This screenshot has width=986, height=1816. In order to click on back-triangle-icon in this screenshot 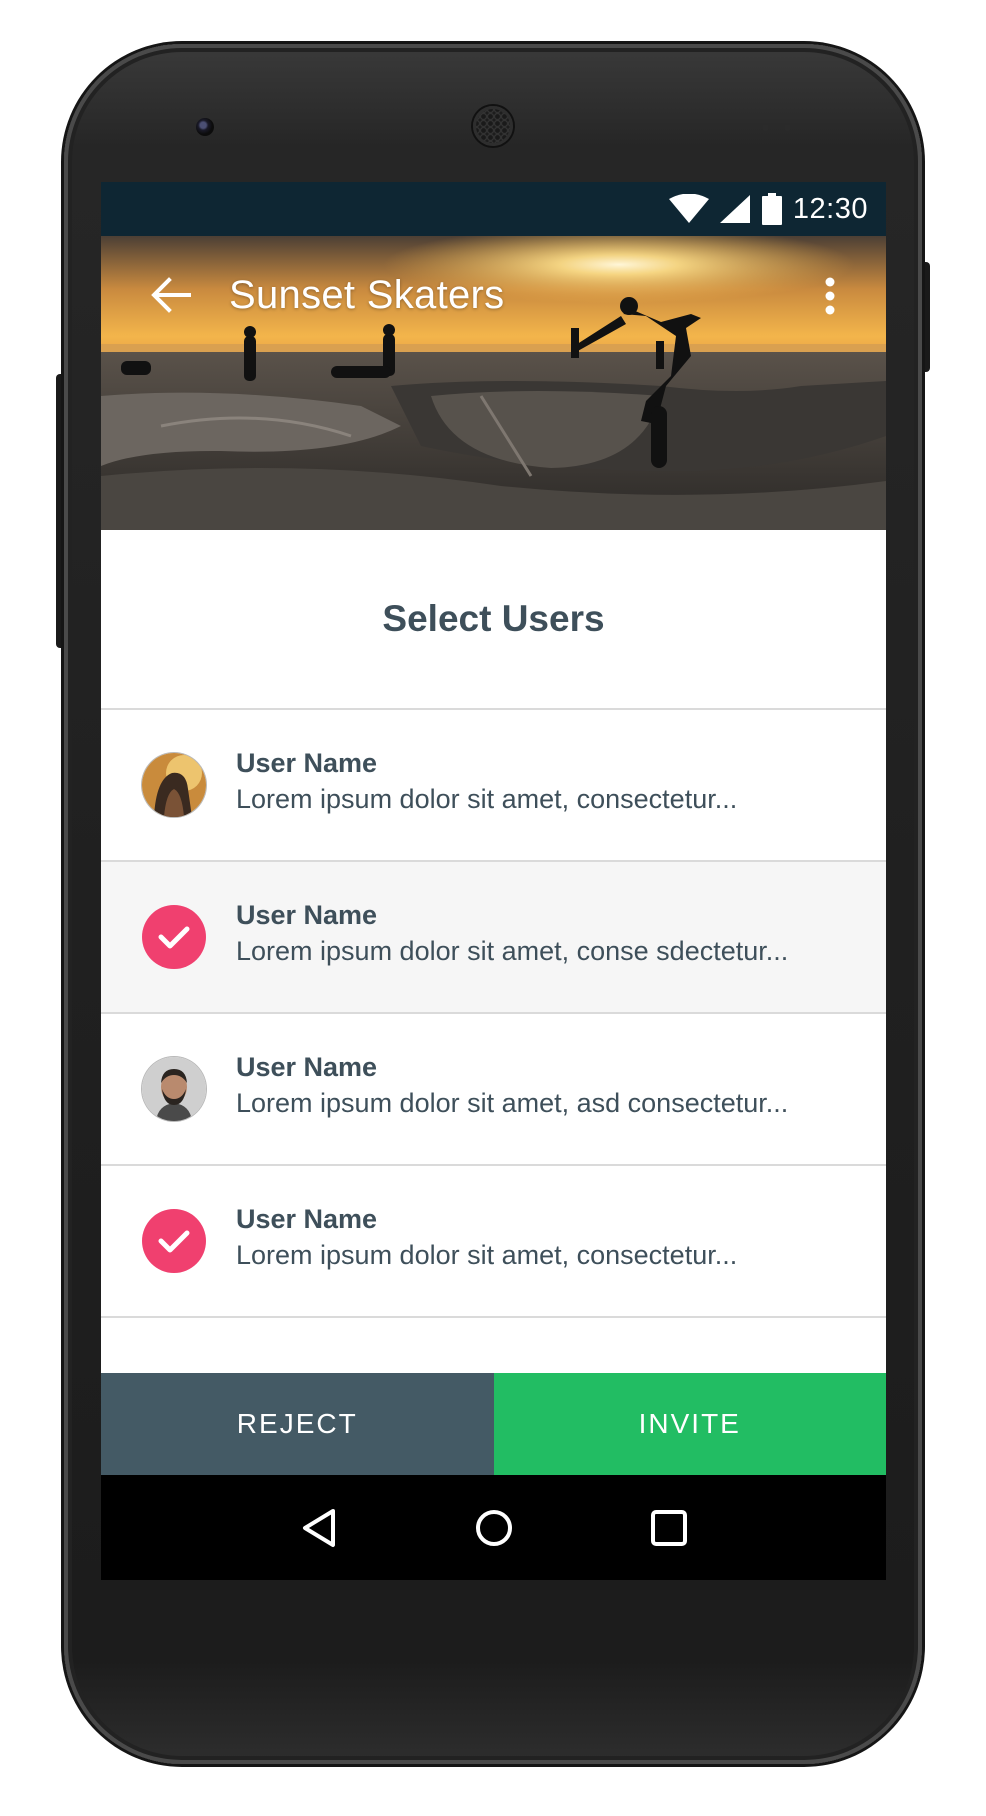, I will do `click(318, 1527)`.